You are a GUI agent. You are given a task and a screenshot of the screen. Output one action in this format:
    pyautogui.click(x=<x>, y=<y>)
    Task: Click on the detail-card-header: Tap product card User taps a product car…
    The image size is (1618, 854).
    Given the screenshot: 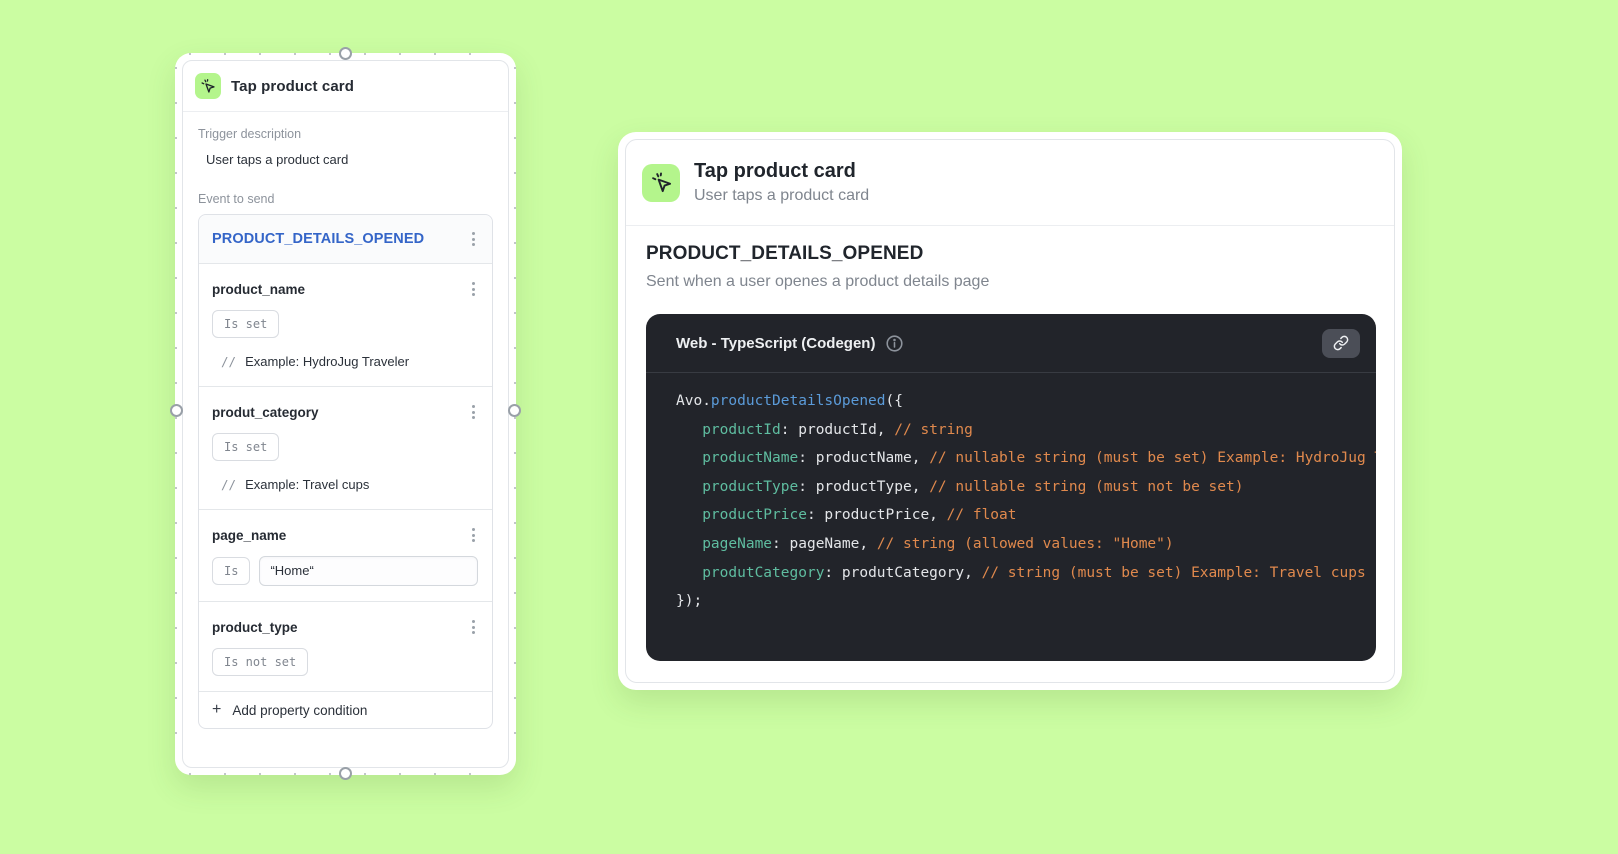 What is the action you would take?
    pyautogui.click(x=1010, y=183)
    